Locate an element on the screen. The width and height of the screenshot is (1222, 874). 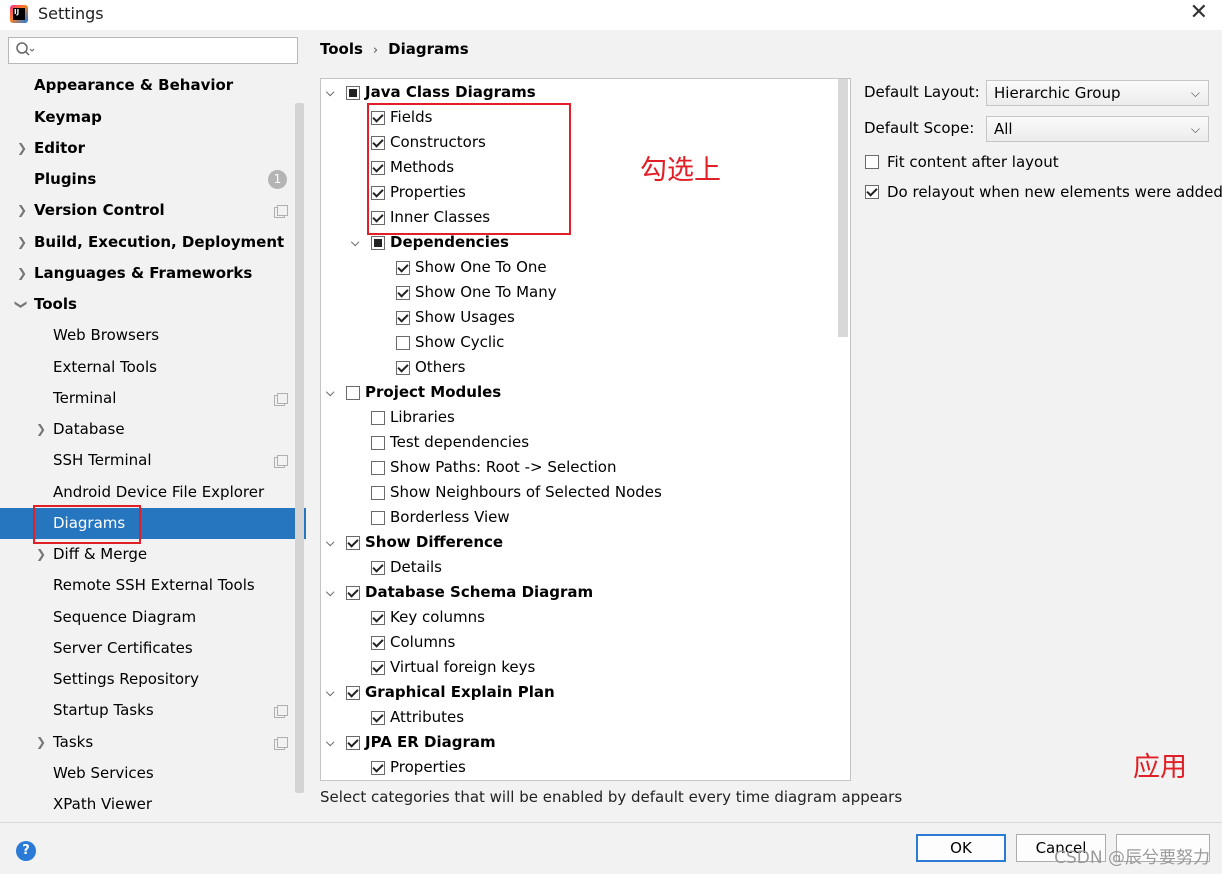
tree-row-label: Show Neighbours of Selected Nodes is located at coordinates (526, 492).